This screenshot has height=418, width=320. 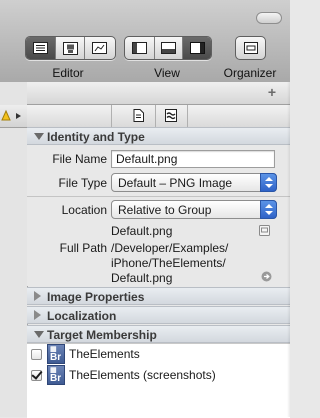 I want to click on warning-icon, so click(x=11, y=115).